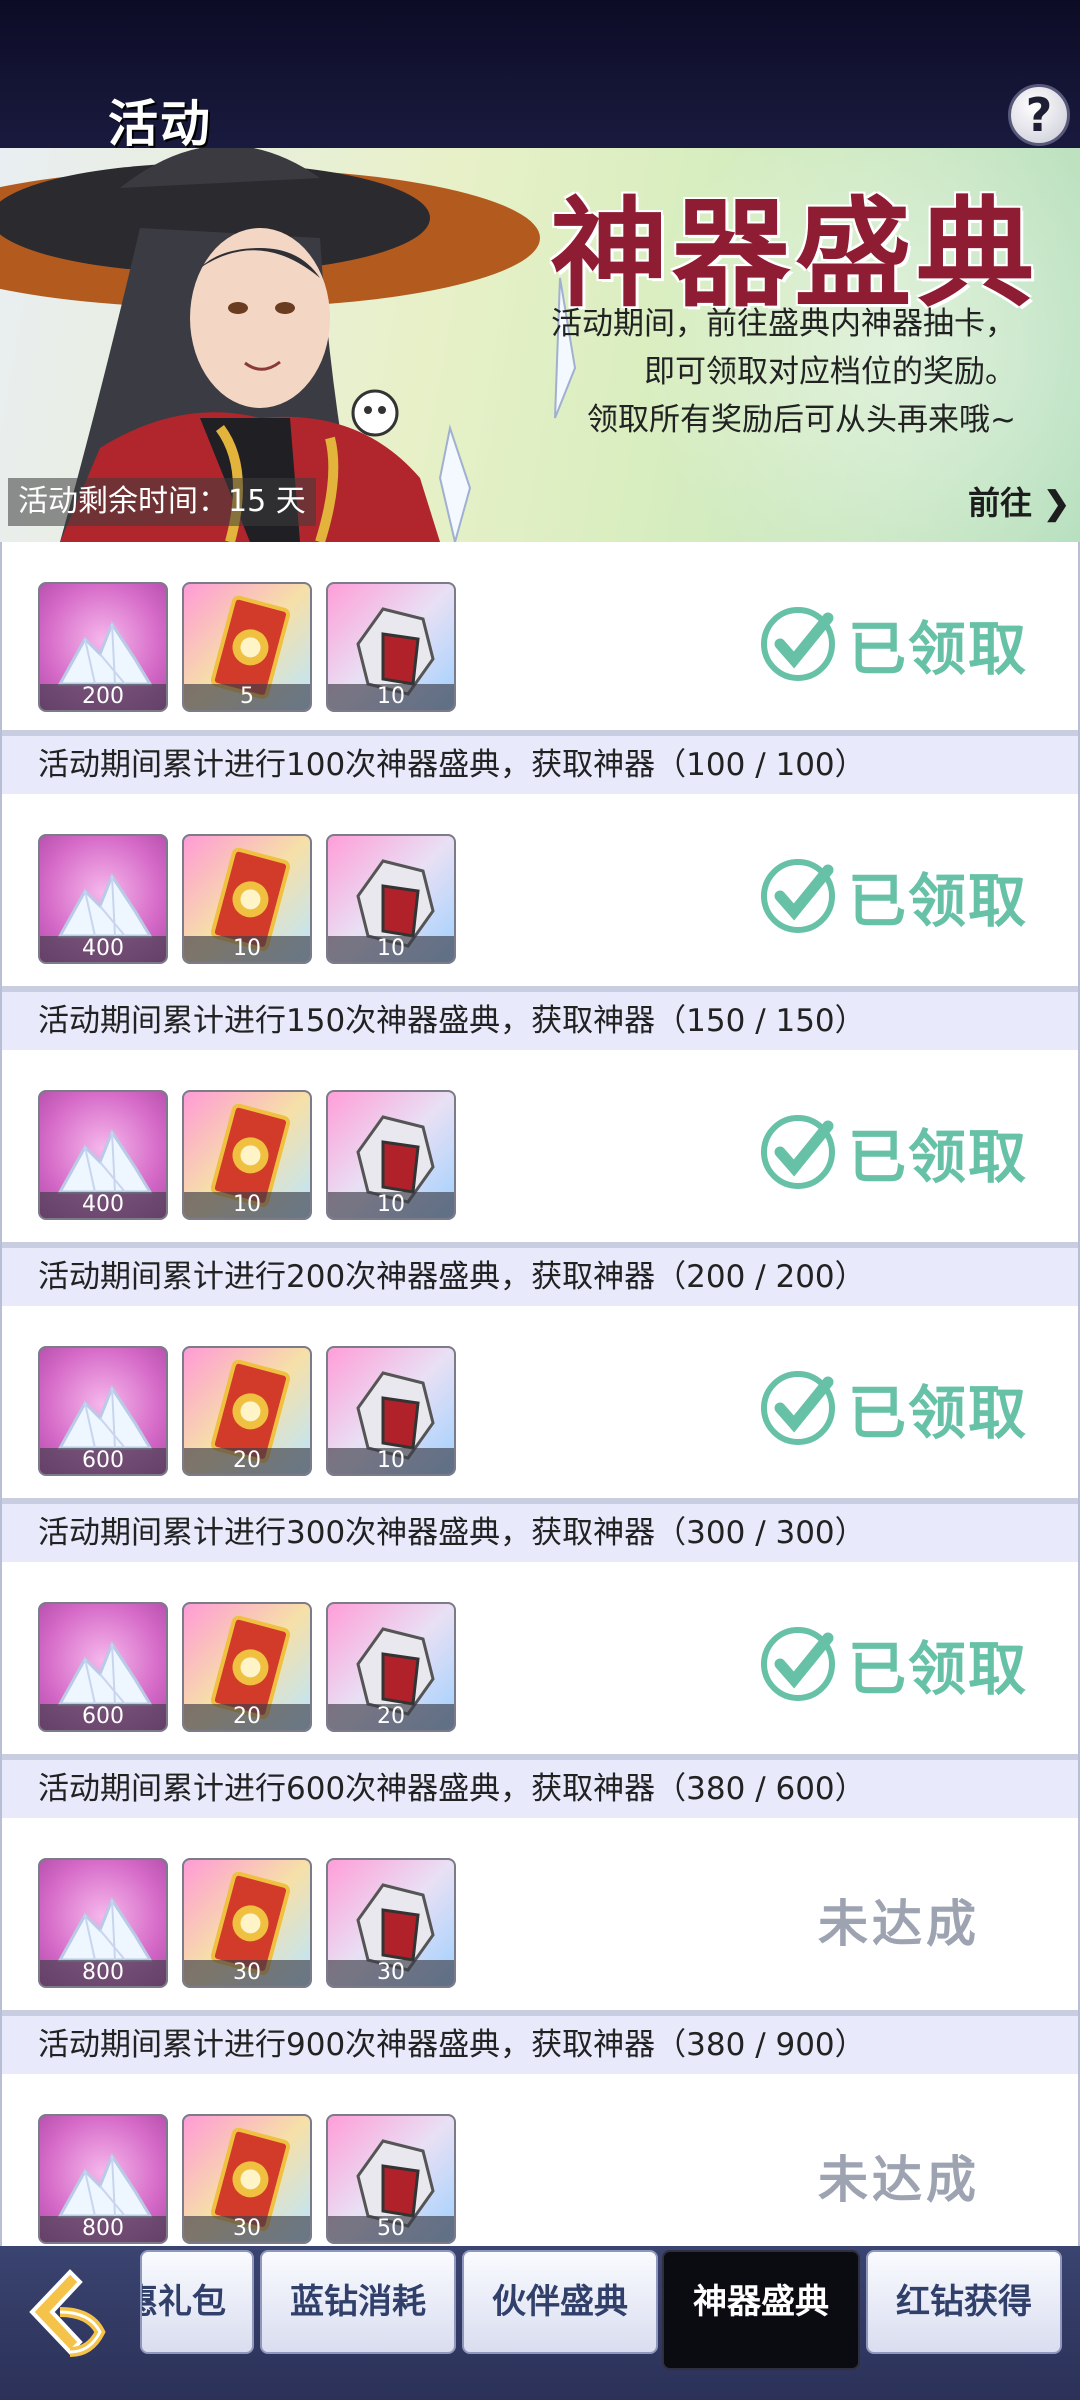  What do you see at coordinates (761, 2310) in the screenshot?
I see `tab-artifact-event: 神器盛典` at bounding box center [761, 2310].